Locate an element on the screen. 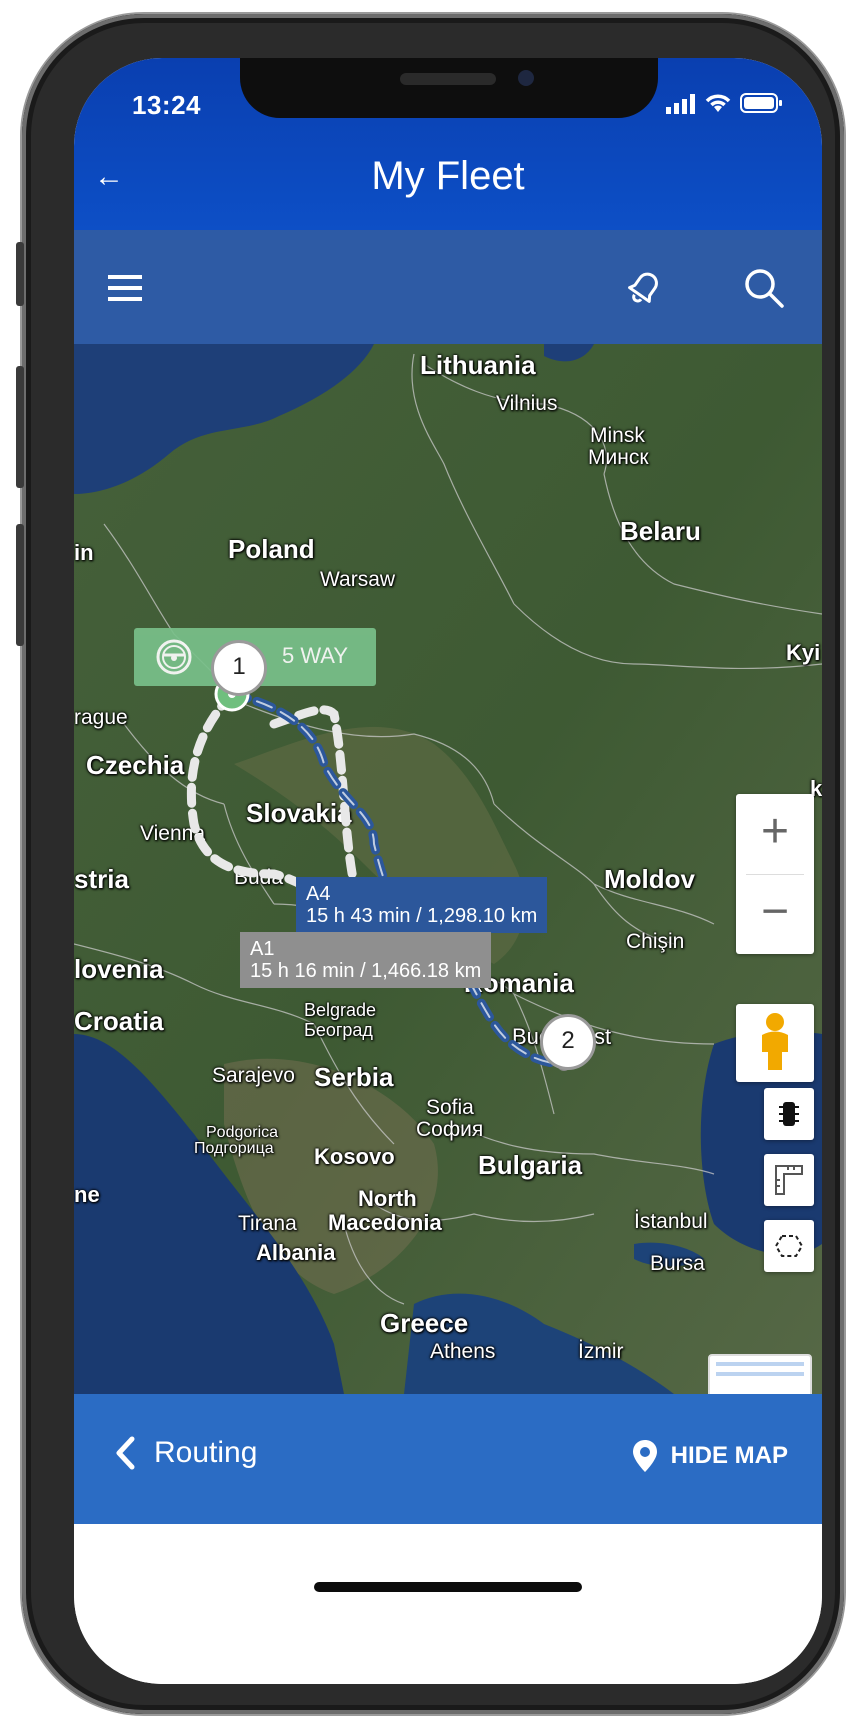 Image resolution: width=858 pixels, height=1729 pixels. hide-map-button: HIDE MAP is located at coordinates (710, 1456).